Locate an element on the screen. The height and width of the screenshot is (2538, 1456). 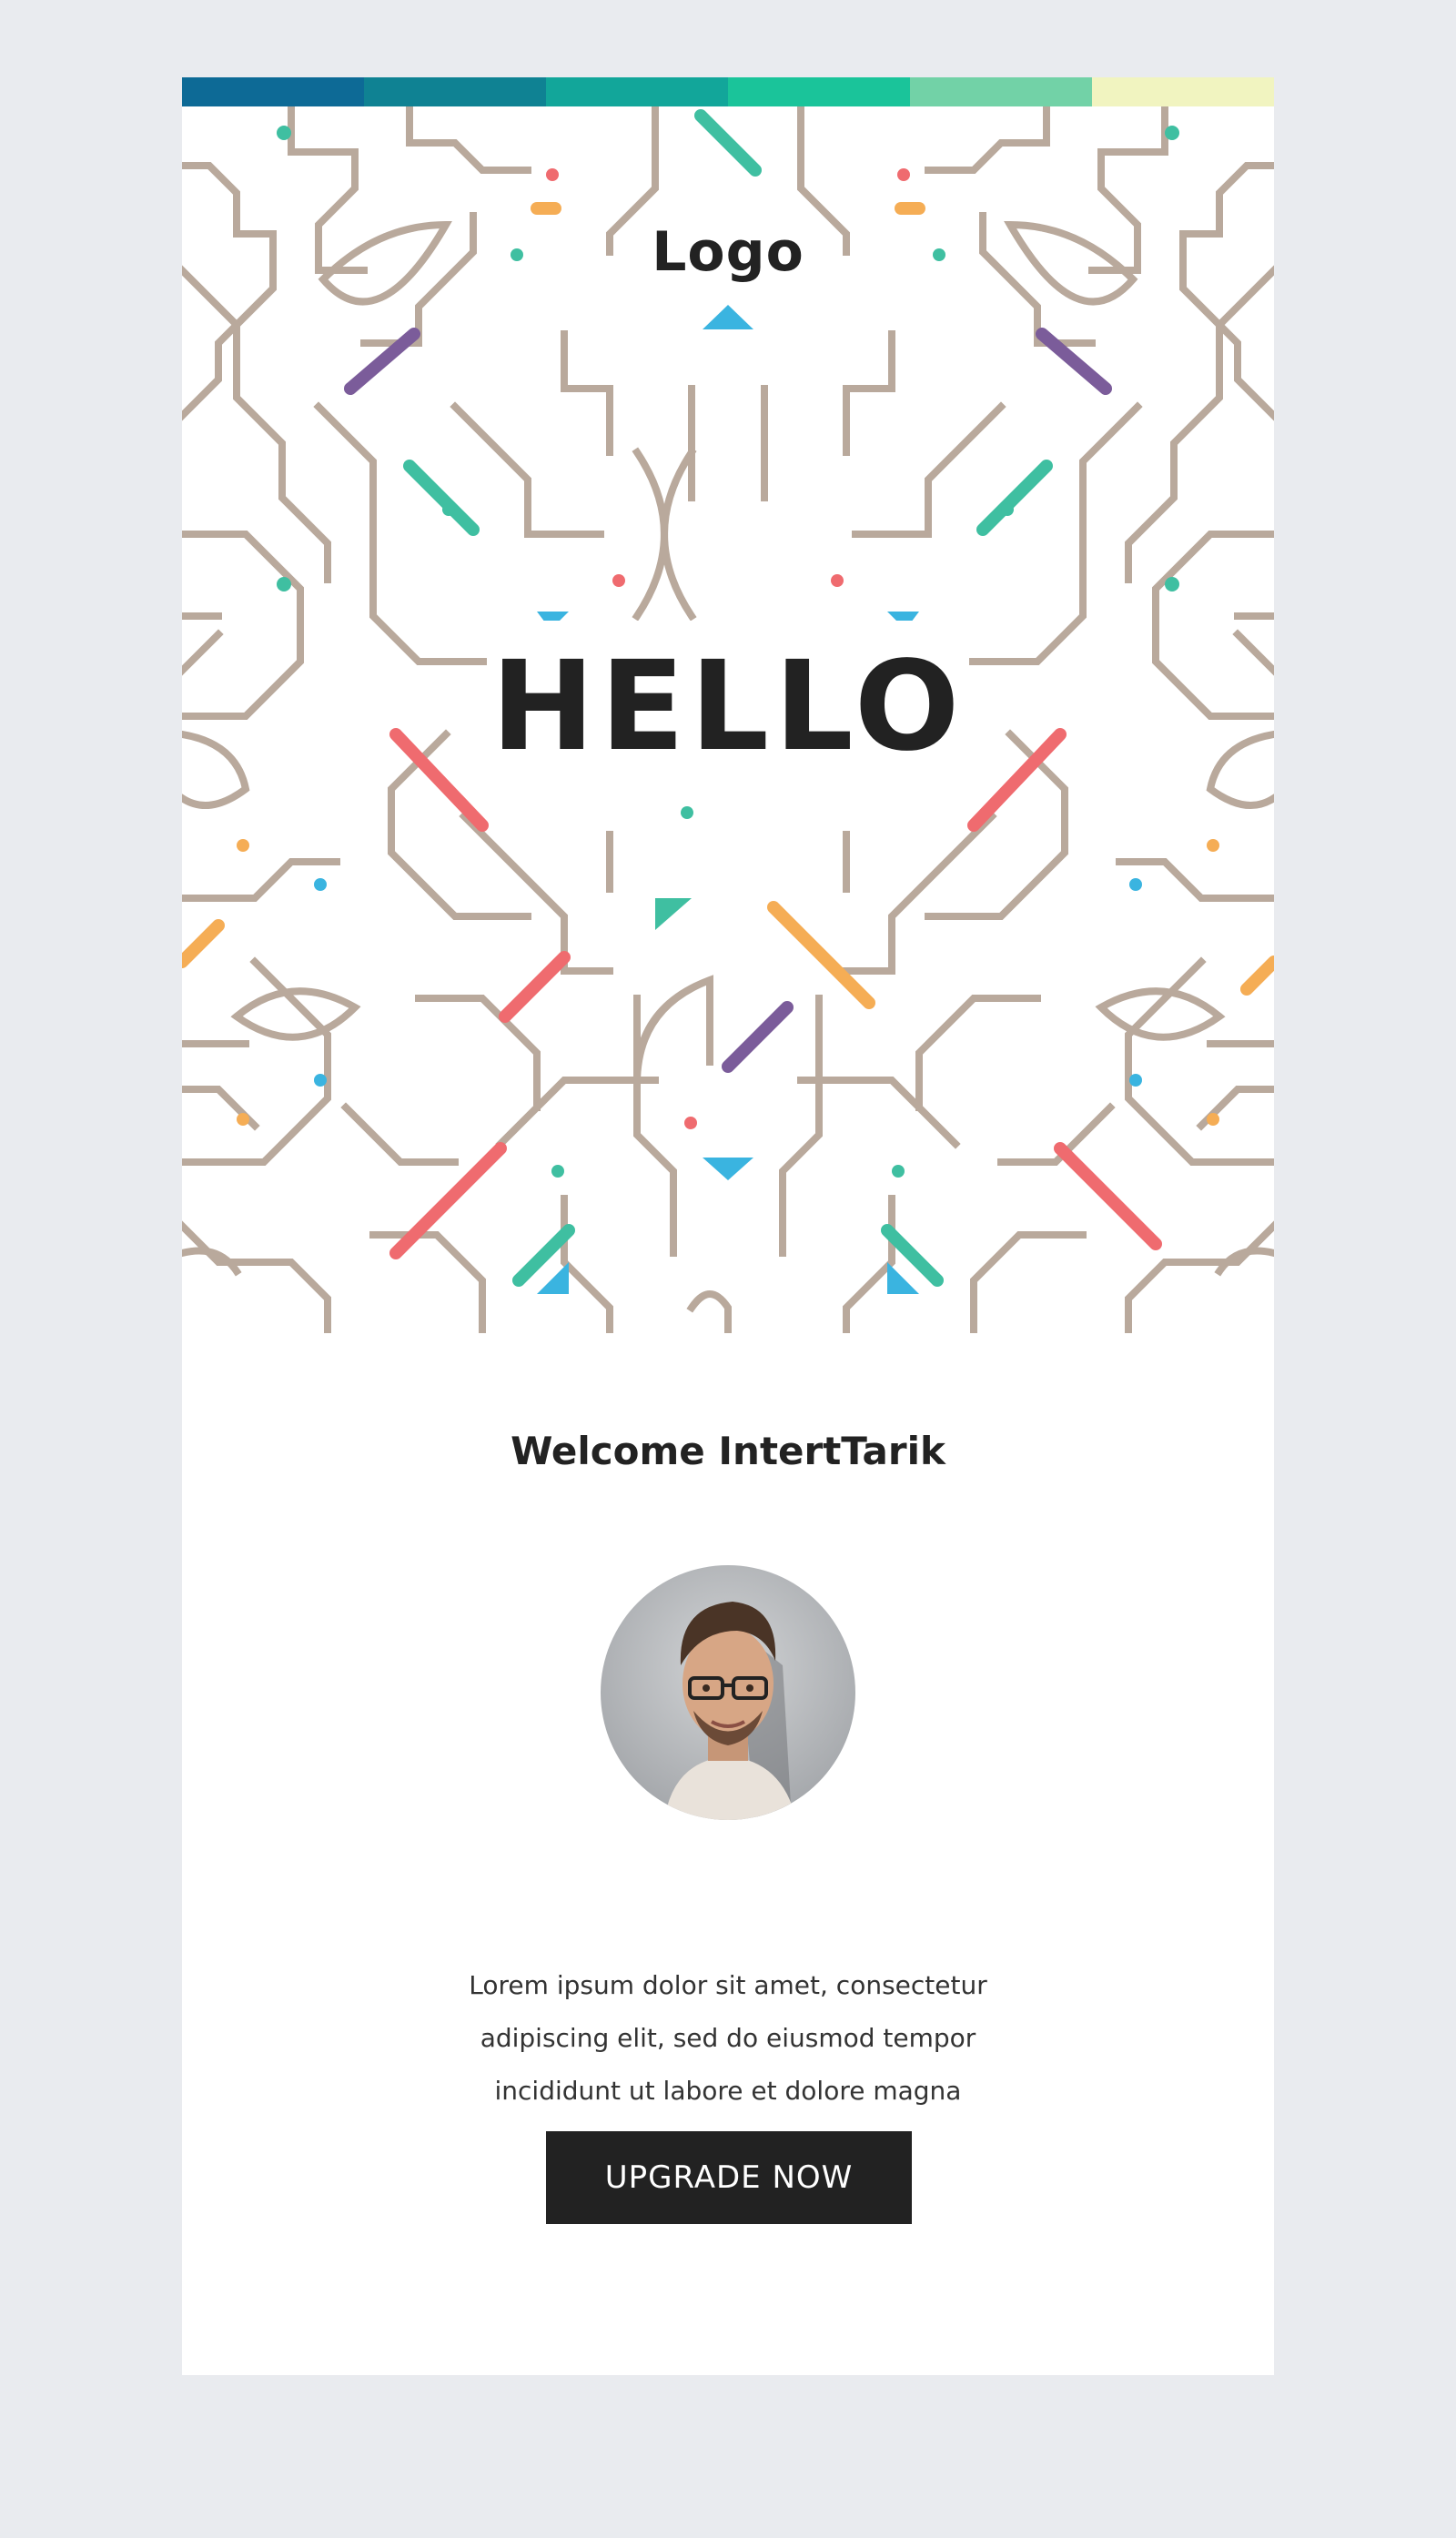
avatar is located at coordinates (728, 1692).